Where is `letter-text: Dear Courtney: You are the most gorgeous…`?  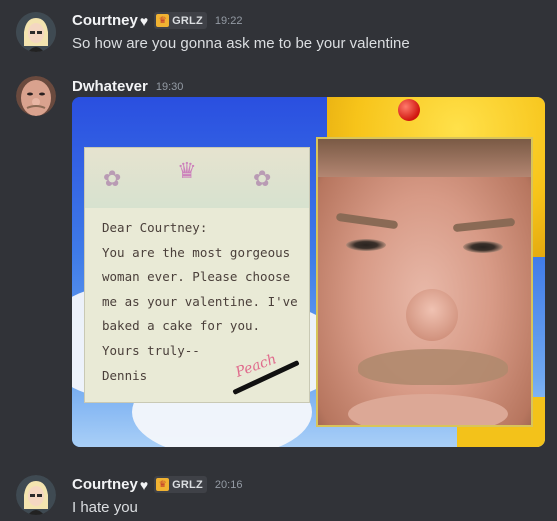 letter-text: Dear Courtney: You are the most gorgeous… is located at coordinates (207, 302).